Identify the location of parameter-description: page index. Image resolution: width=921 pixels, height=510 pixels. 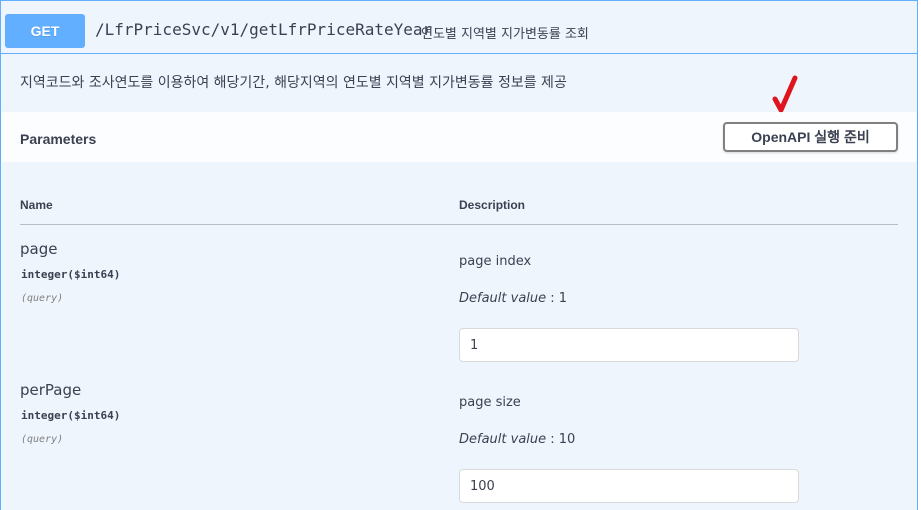
(495, 261).